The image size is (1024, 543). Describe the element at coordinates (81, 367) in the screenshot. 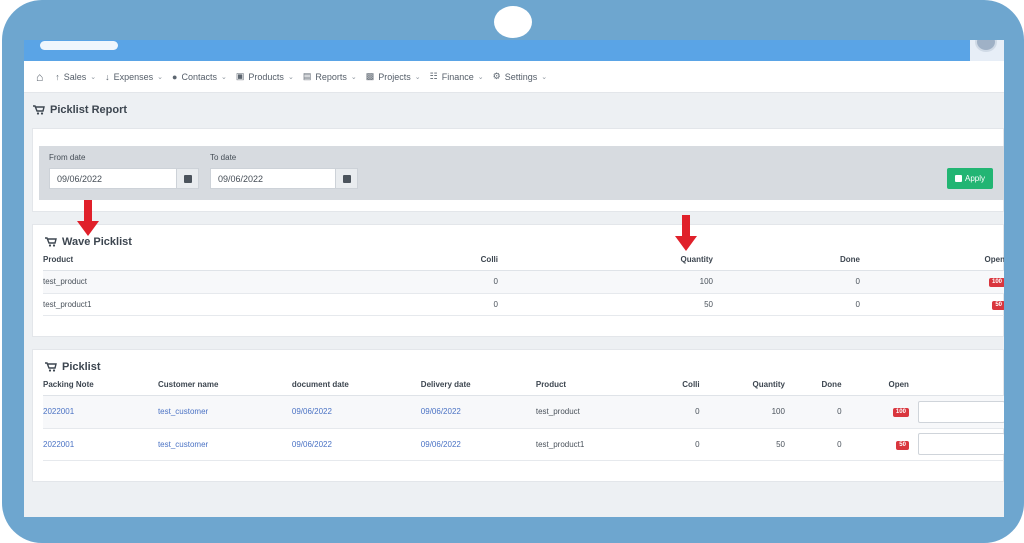

I see `picklist-title-text: Picklist` at that location.